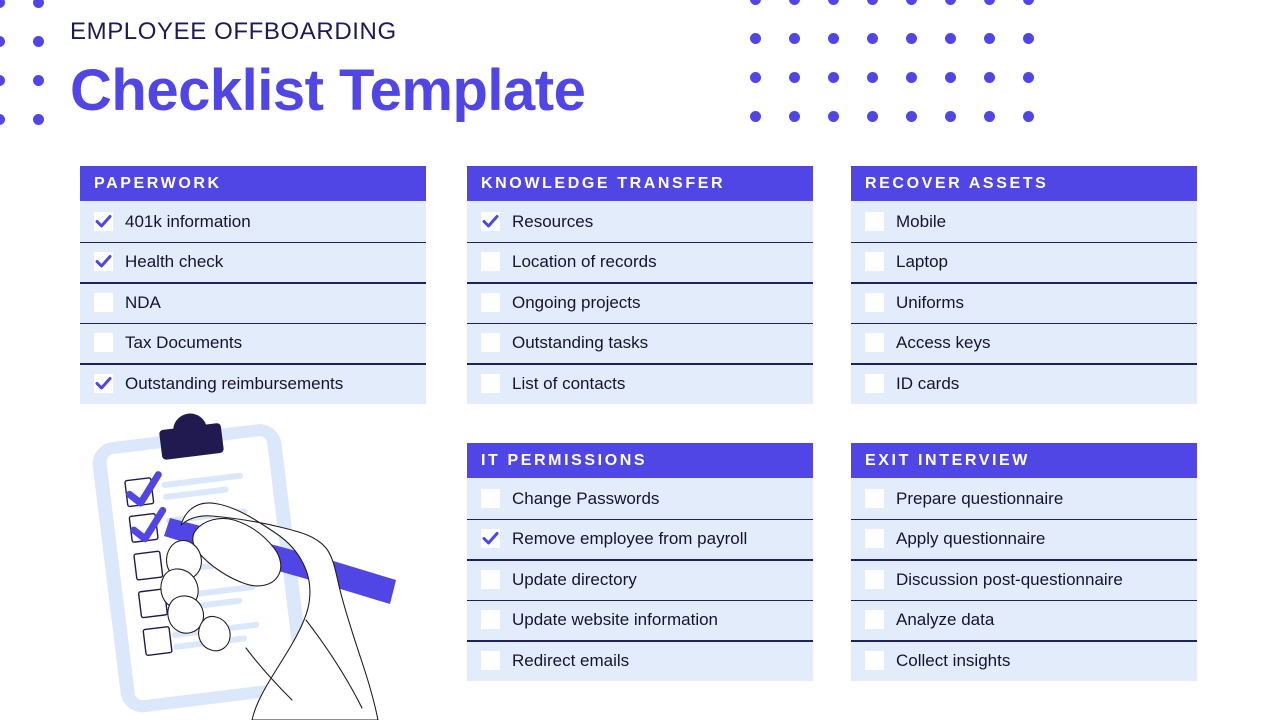 This screenshot has height=720, width=1280. What do you see at coordinates (174, 262) in the screenshot?
I see `checklist-item-label: Health check` at bounding box center [174, 262].